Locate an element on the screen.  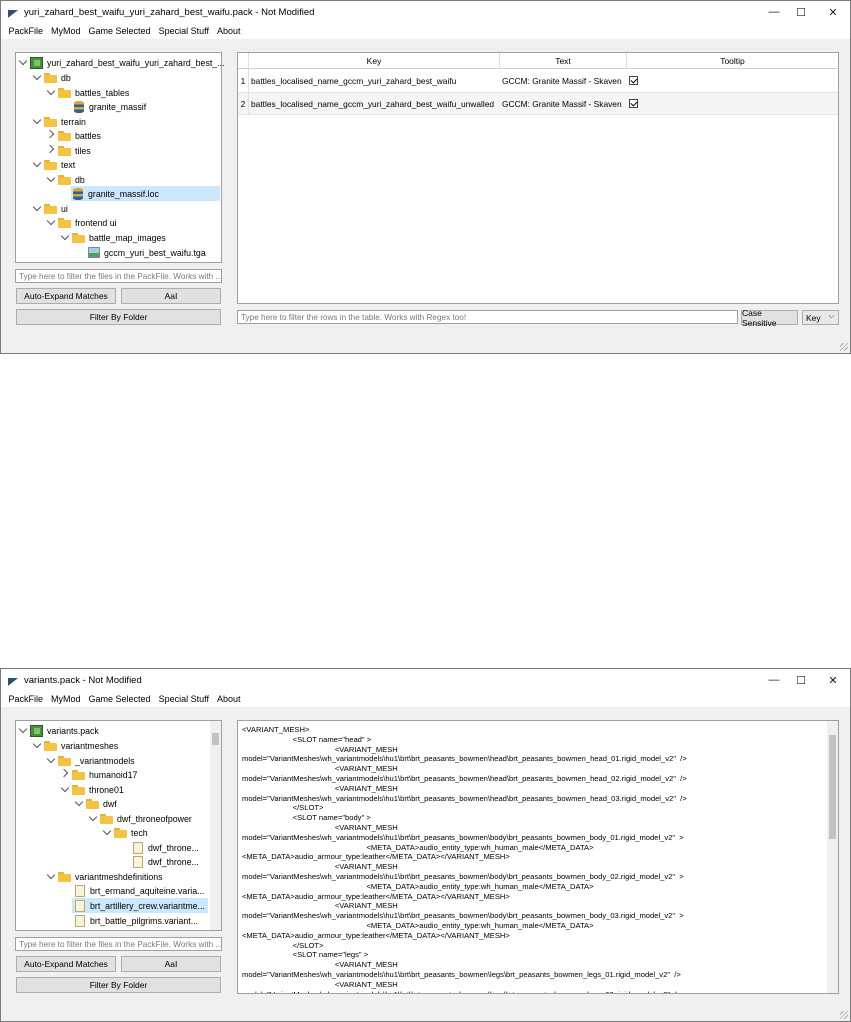
tree-item: dwf_throneofpower is located at coordinates (140, 818).